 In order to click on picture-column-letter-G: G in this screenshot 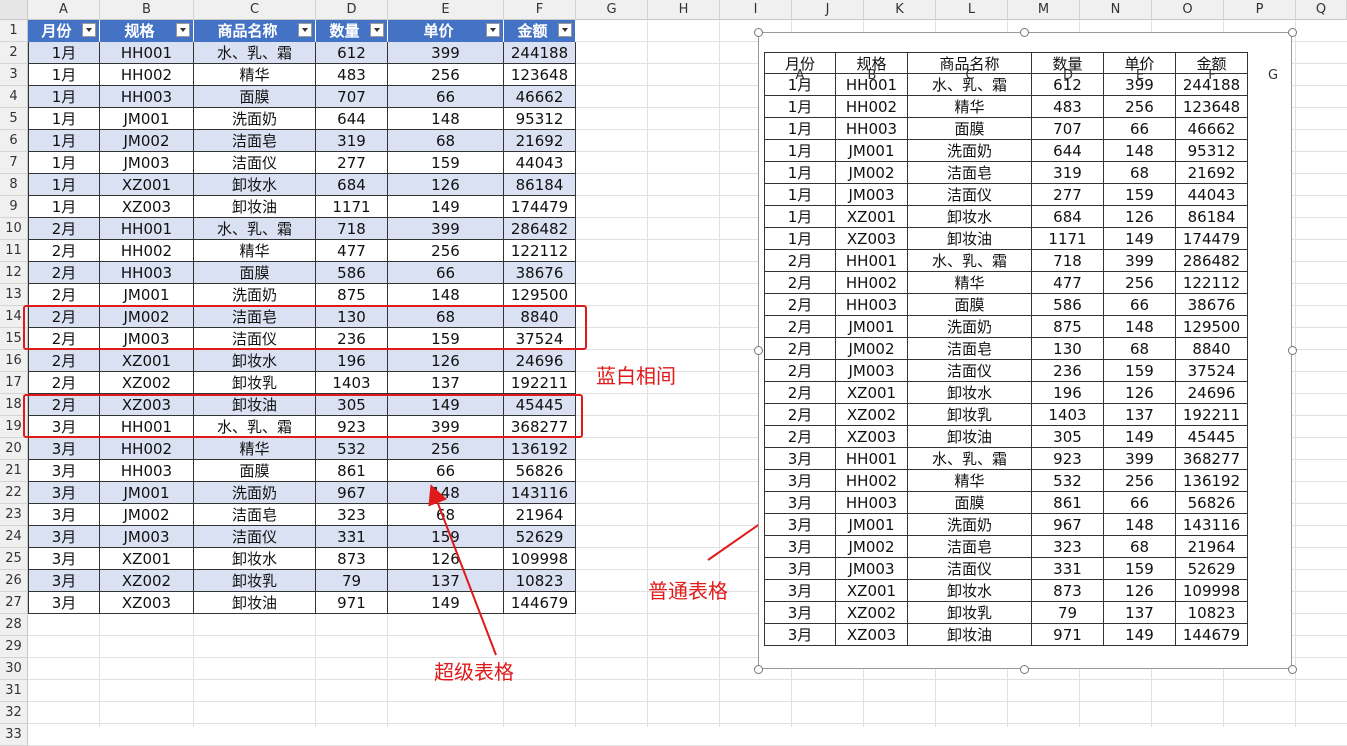, I will do `click(1273, 75)`.